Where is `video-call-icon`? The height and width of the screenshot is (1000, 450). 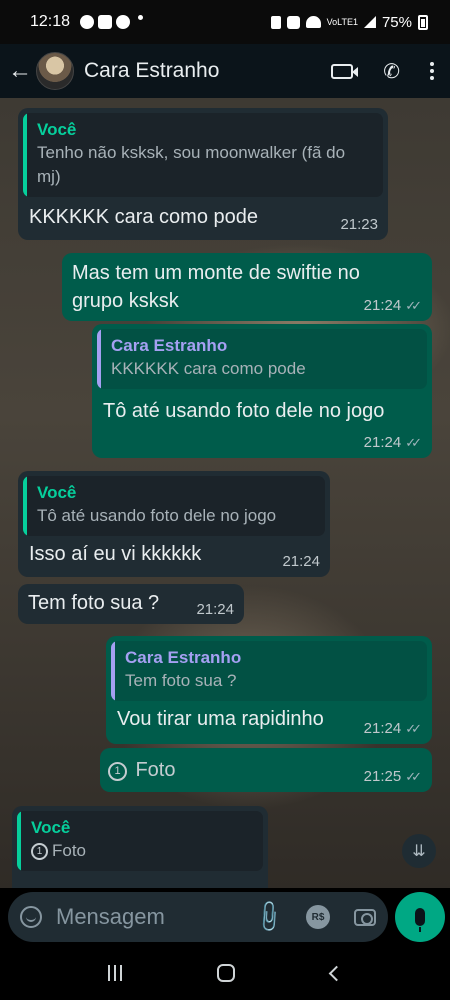 video-call-icon is located at coordinates (345, 71).